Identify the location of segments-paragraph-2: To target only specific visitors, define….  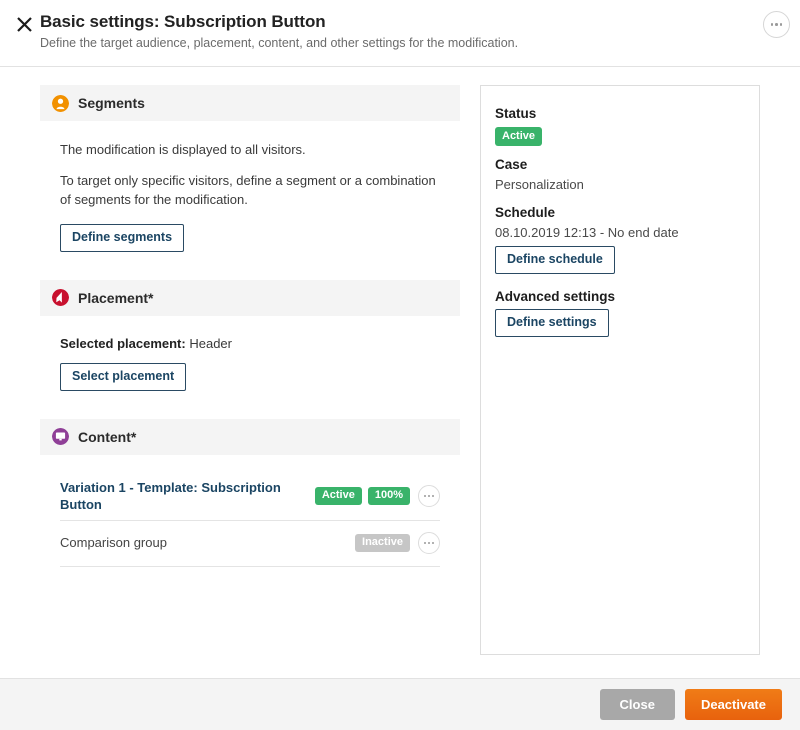
(248, 189).